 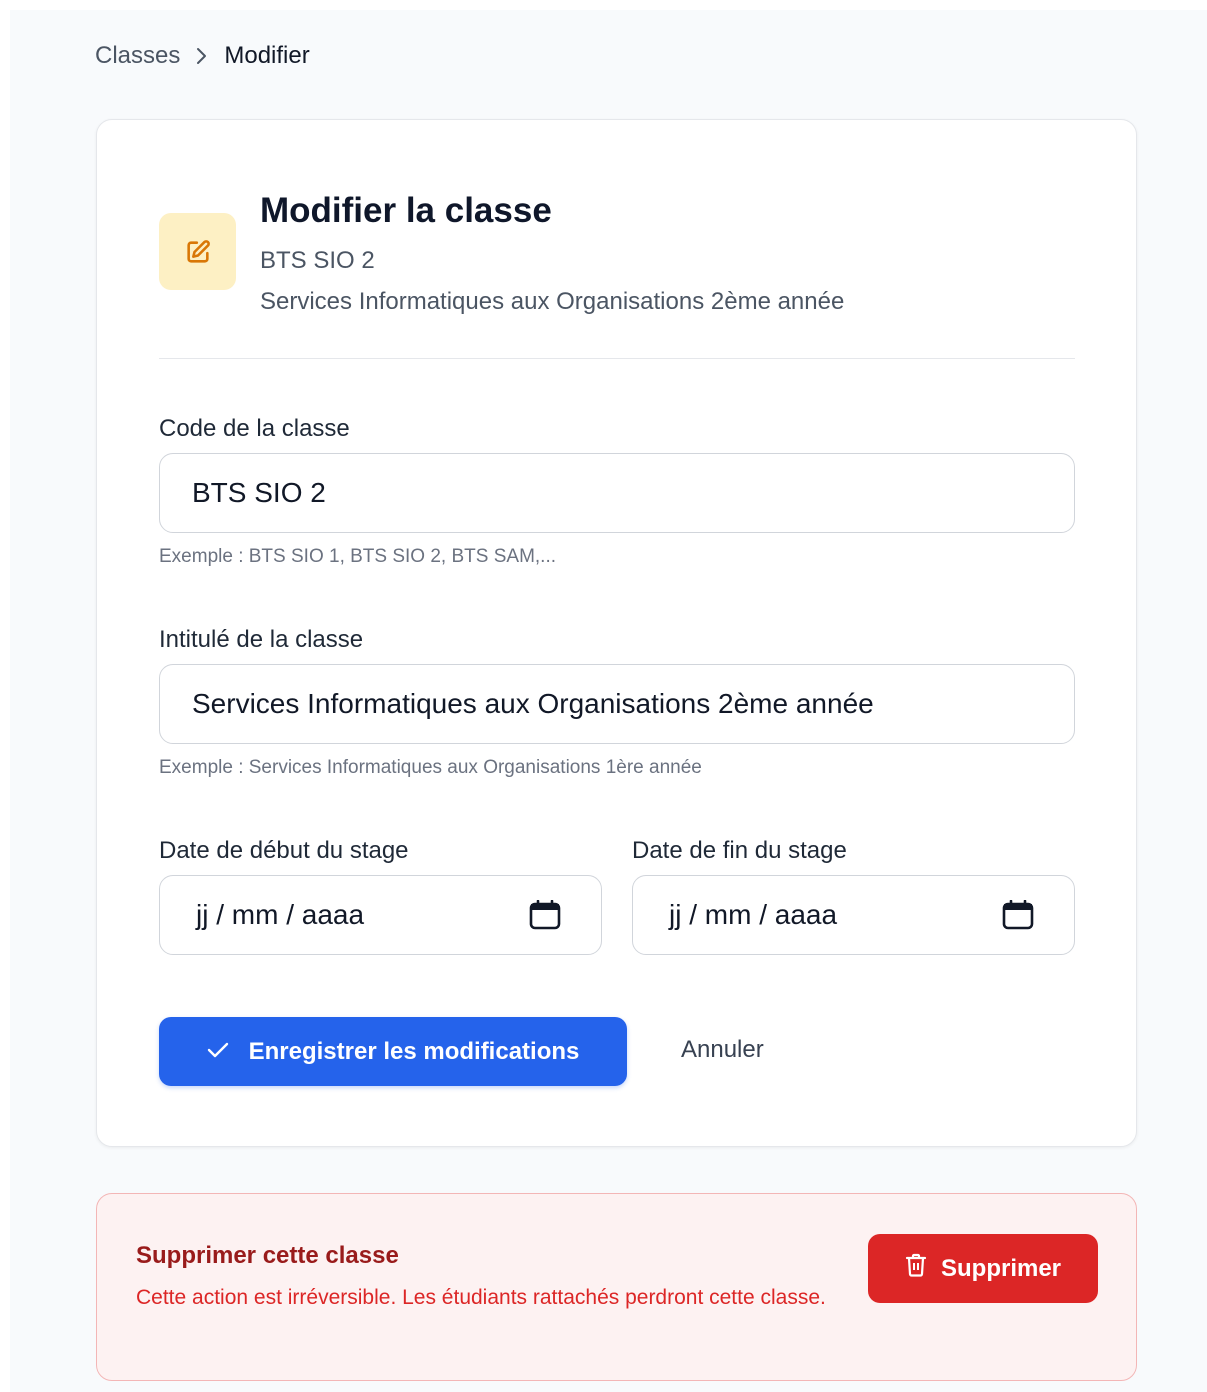 I want to click on end-date-placeholder: jj / mm / aaaa, so click(x=753, y=914).